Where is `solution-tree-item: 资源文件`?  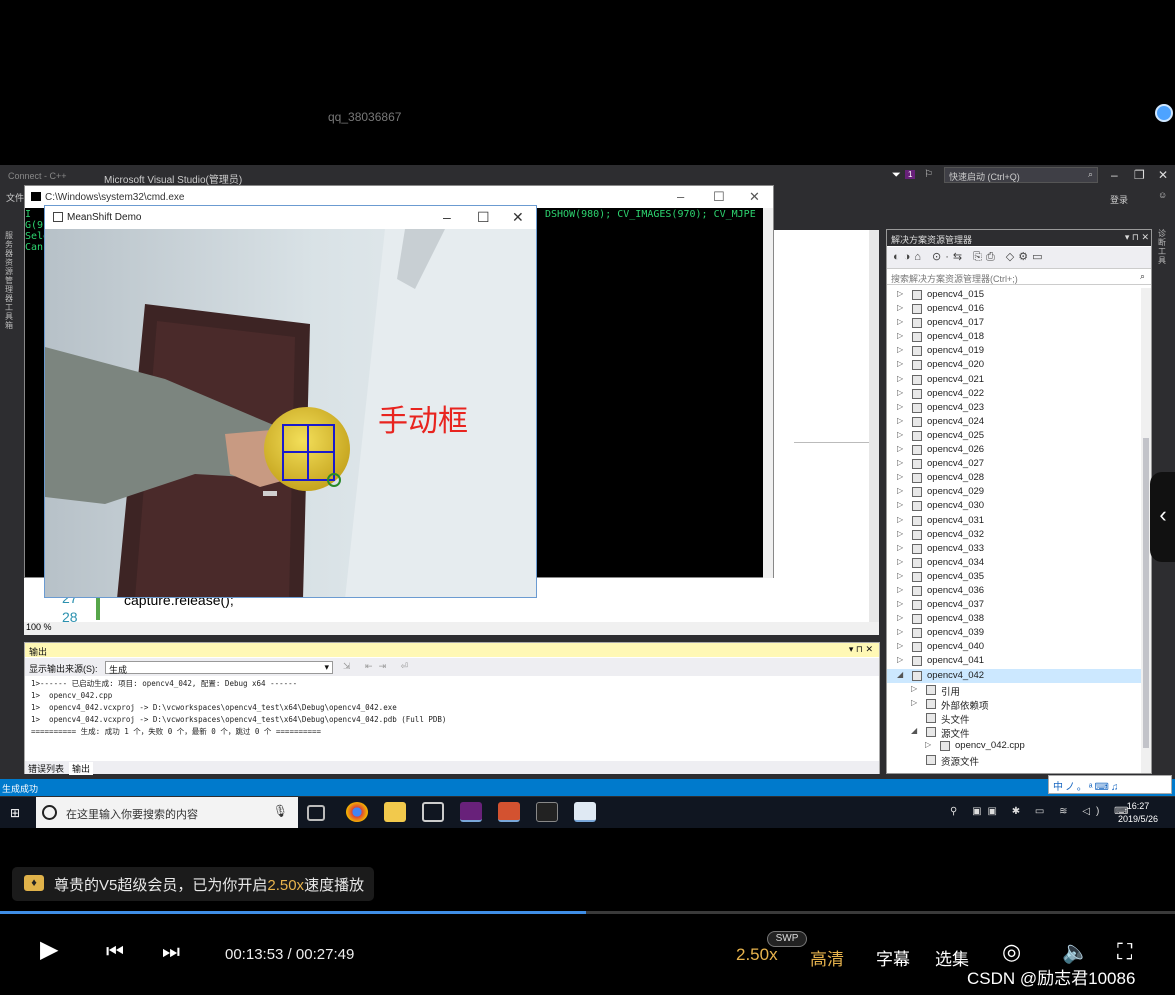 solution-tree-item: 资源文件 is located at coordinates (1014, 760).